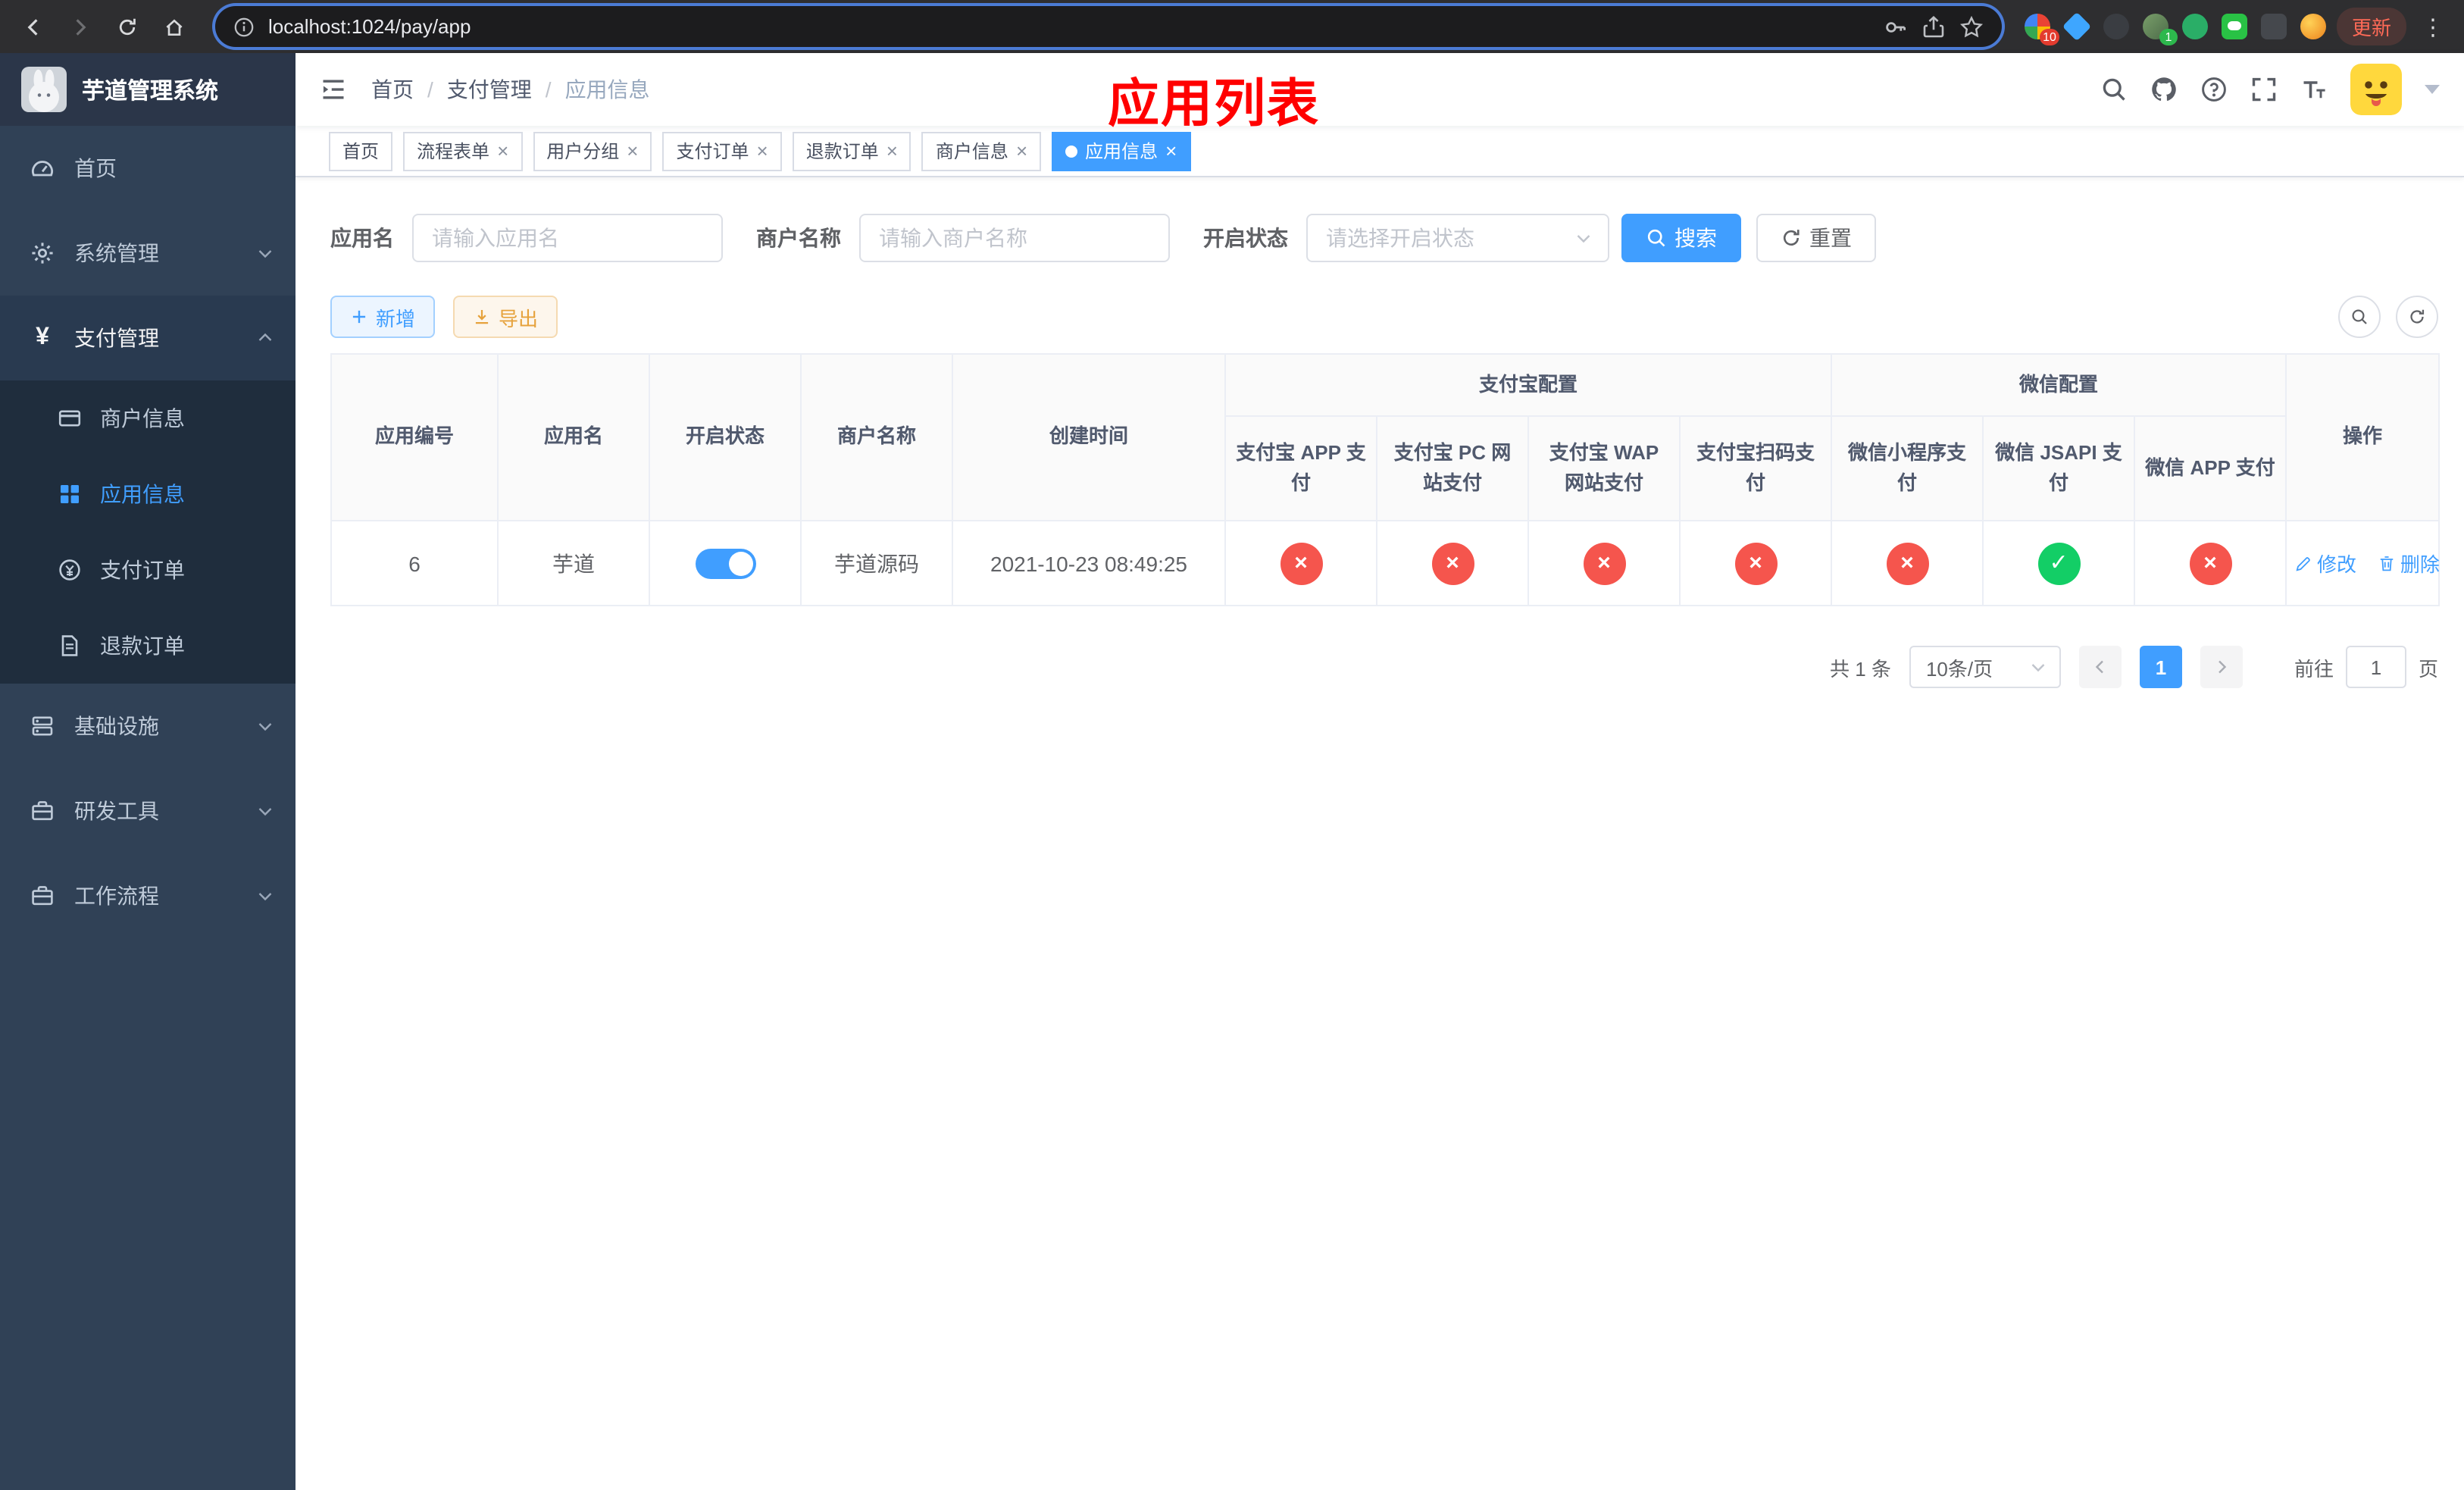 The image size is (2464, 1490). What do you see at coordinates (2314, 89) in the screenshot?
I see `font-size-icon` at bounding box center [2314, 89].